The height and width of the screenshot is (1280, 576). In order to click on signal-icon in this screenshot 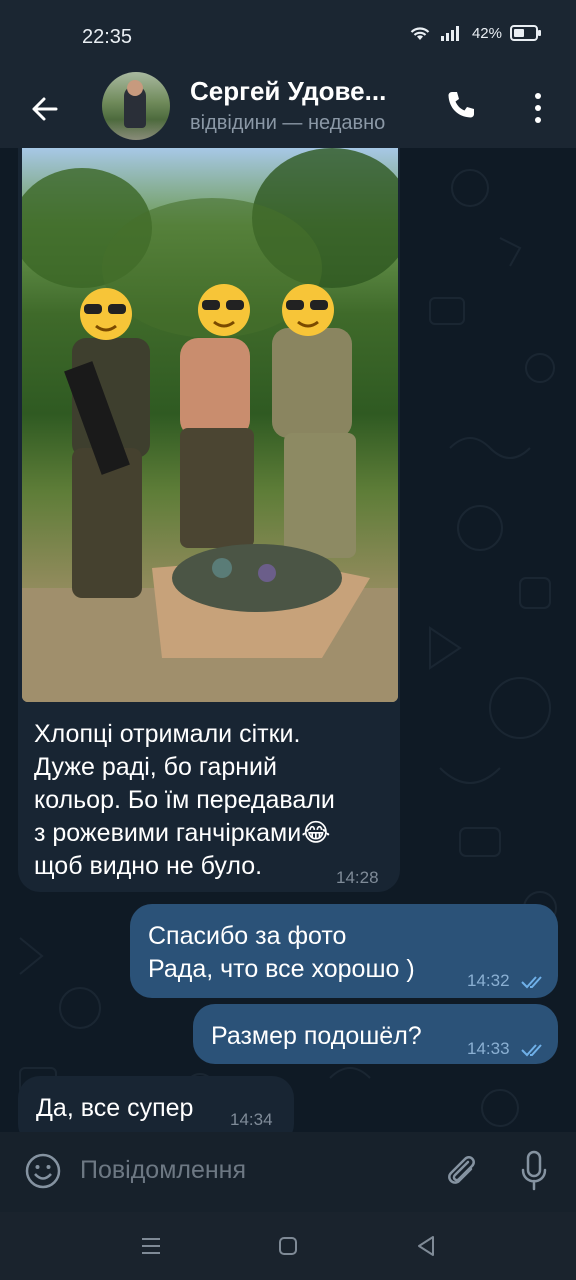, I will do `click(449, 33)`.